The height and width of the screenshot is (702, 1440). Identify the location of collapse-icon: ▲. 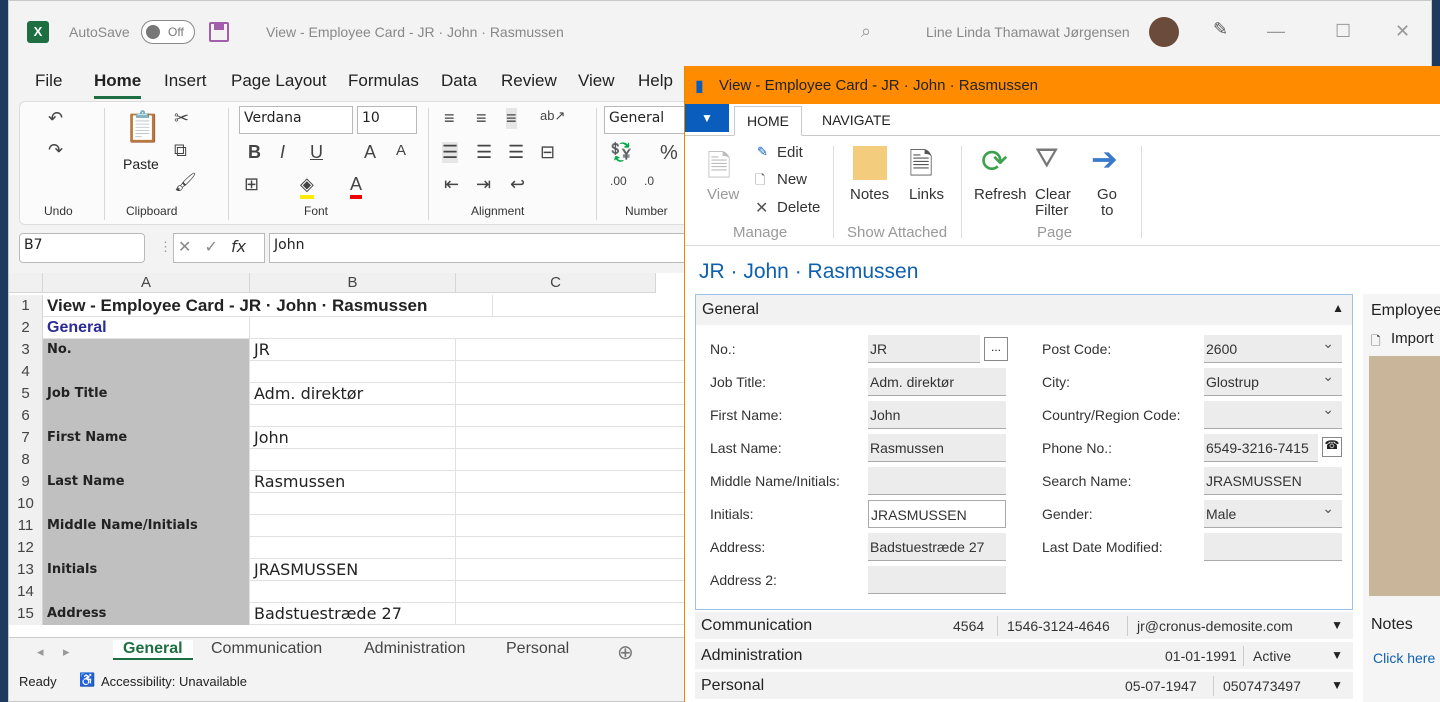
(1338, 308).